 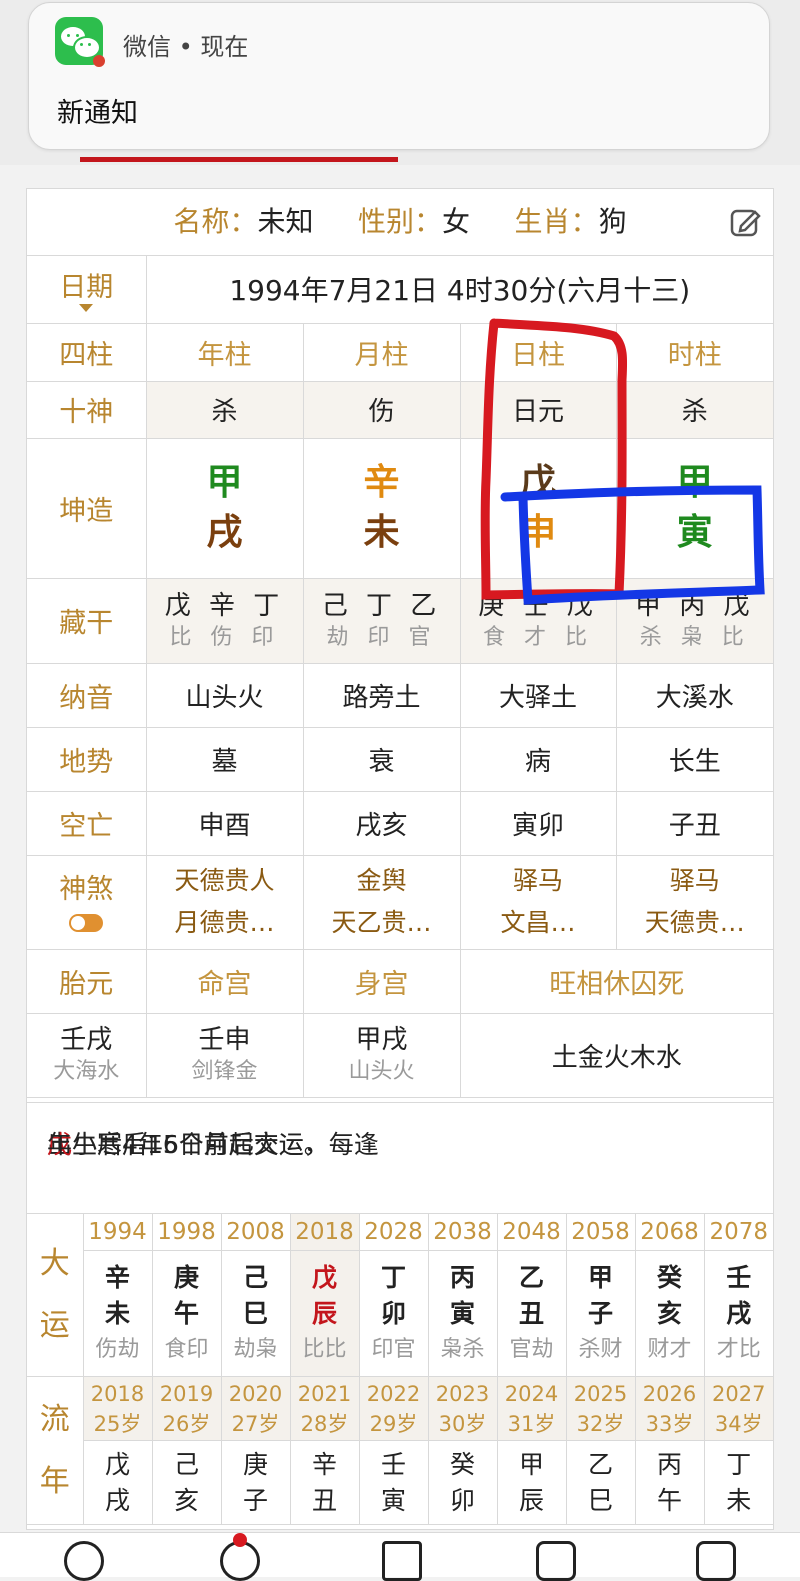 I want to click on bottom-toolbar, so click(x=400, y=1556).